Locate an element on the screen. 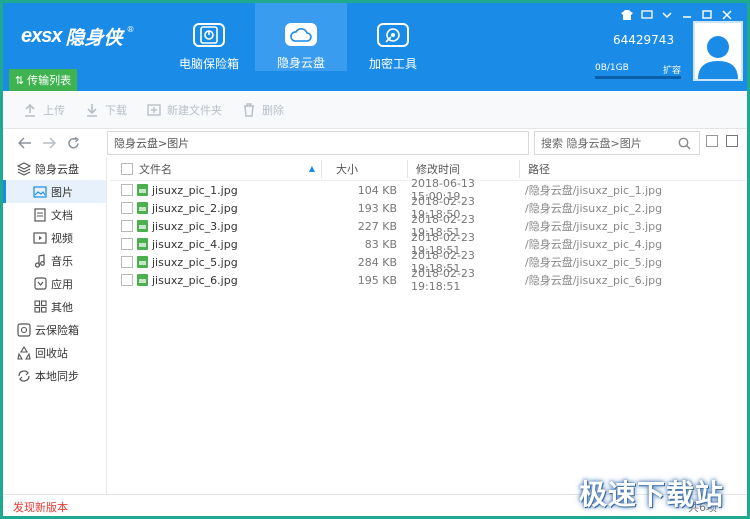  forward-arrow-icon is located at coordinates (49, 143).